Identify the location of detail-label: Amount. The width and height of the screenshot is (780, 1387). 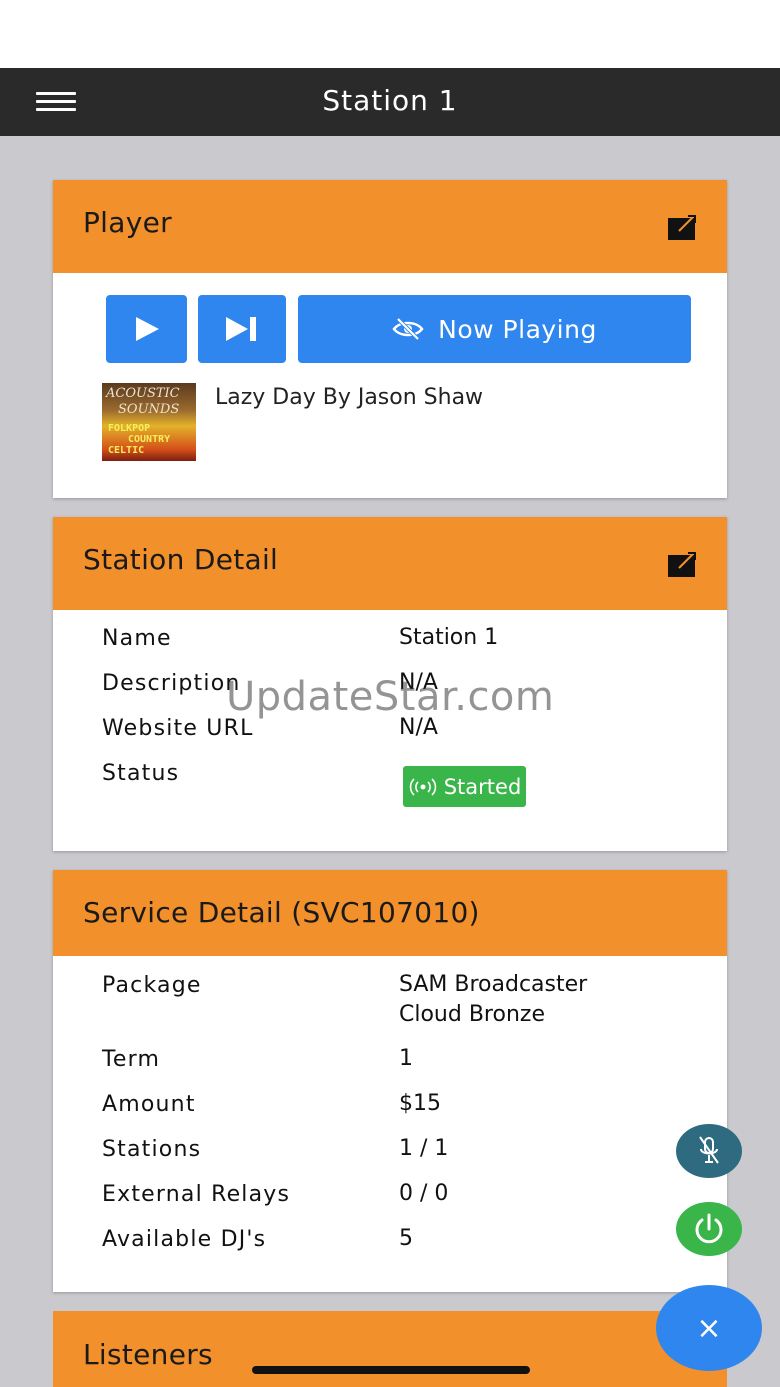
(149, 1104).